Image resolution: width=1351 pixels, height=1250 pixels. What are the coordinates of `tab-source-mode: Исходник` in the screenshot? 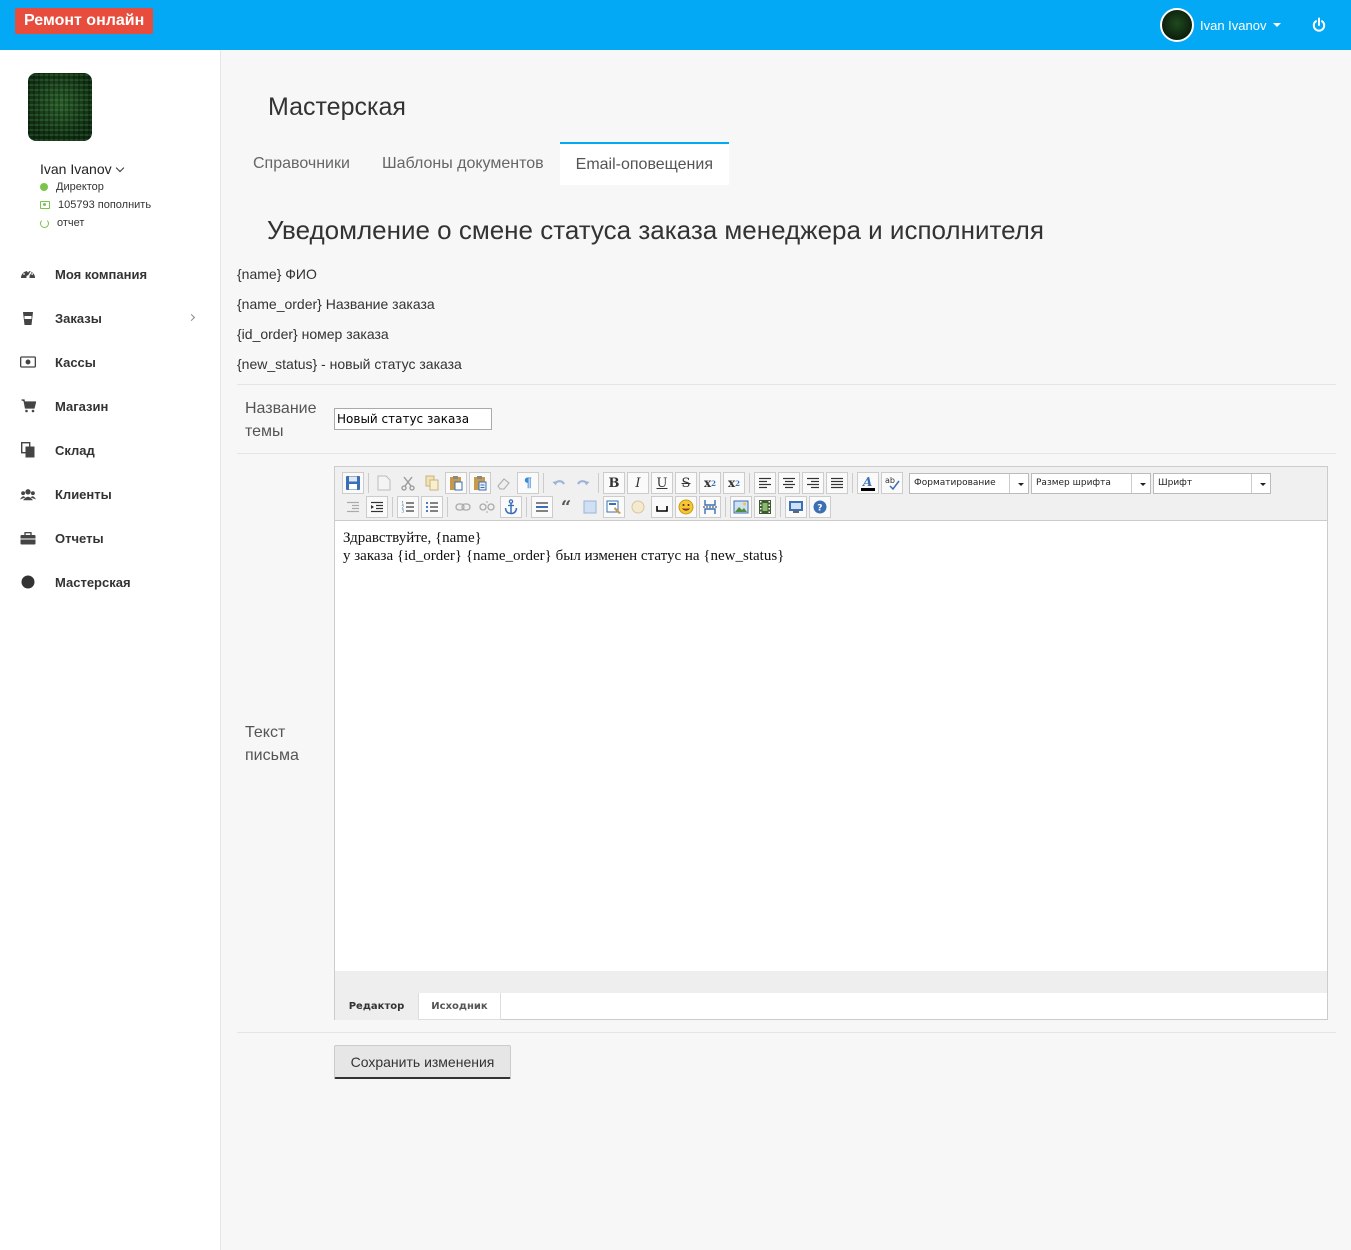 It's located at (459, 1006).